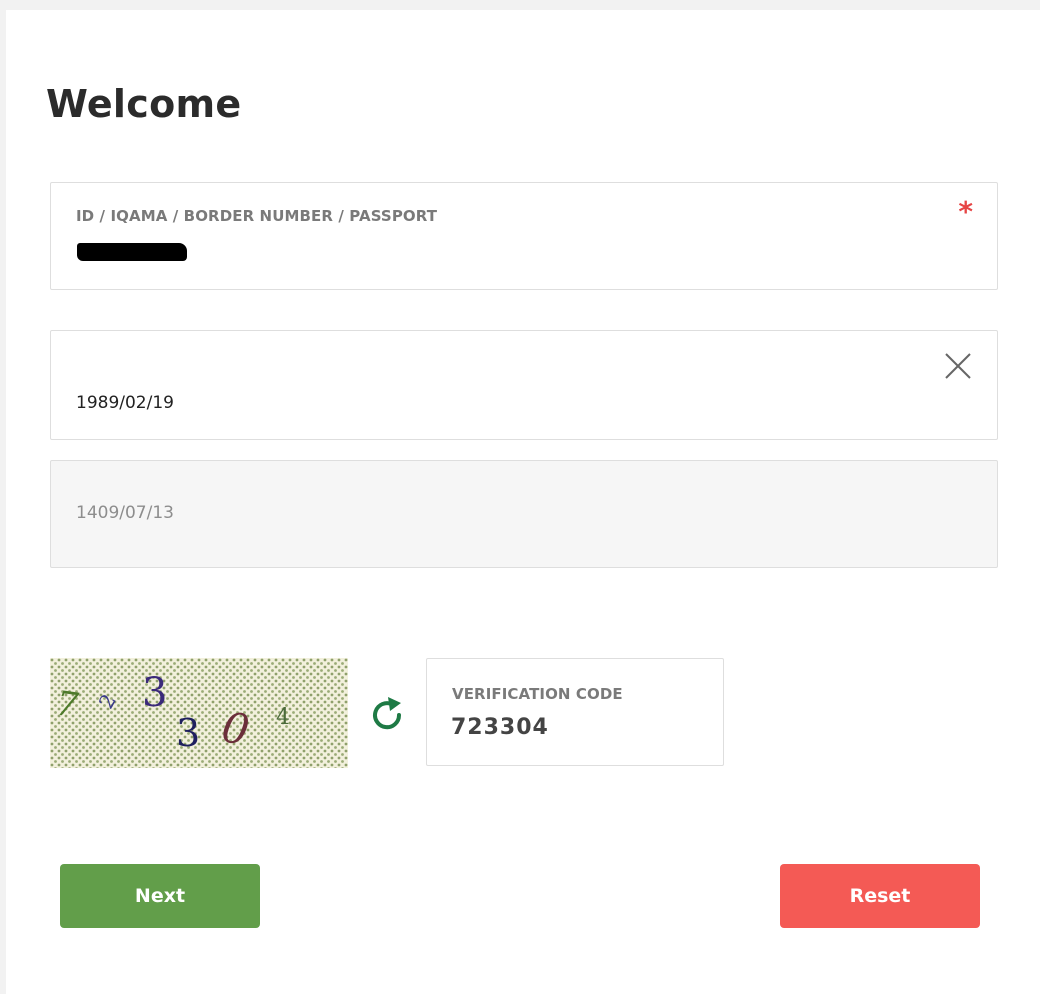 The height and width of the screenshot is (994, 1040). What do you see at coordinates (257, 216) in the screenshot?
I see `id-number-label: ID / IQAMA / BORDER NUMBER / PASSPORT` at bounding box center [257, 216].